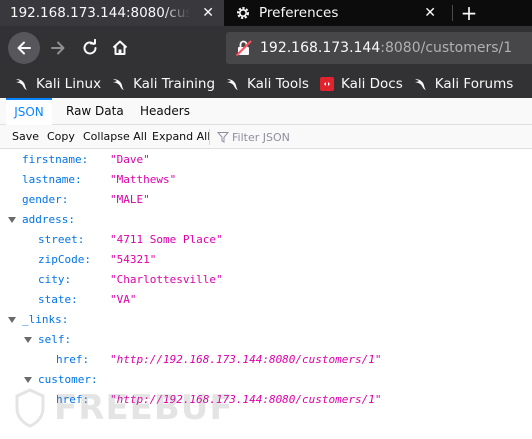  I want to click on bookmark-kali-training: Kali Training, so click(163, 84).